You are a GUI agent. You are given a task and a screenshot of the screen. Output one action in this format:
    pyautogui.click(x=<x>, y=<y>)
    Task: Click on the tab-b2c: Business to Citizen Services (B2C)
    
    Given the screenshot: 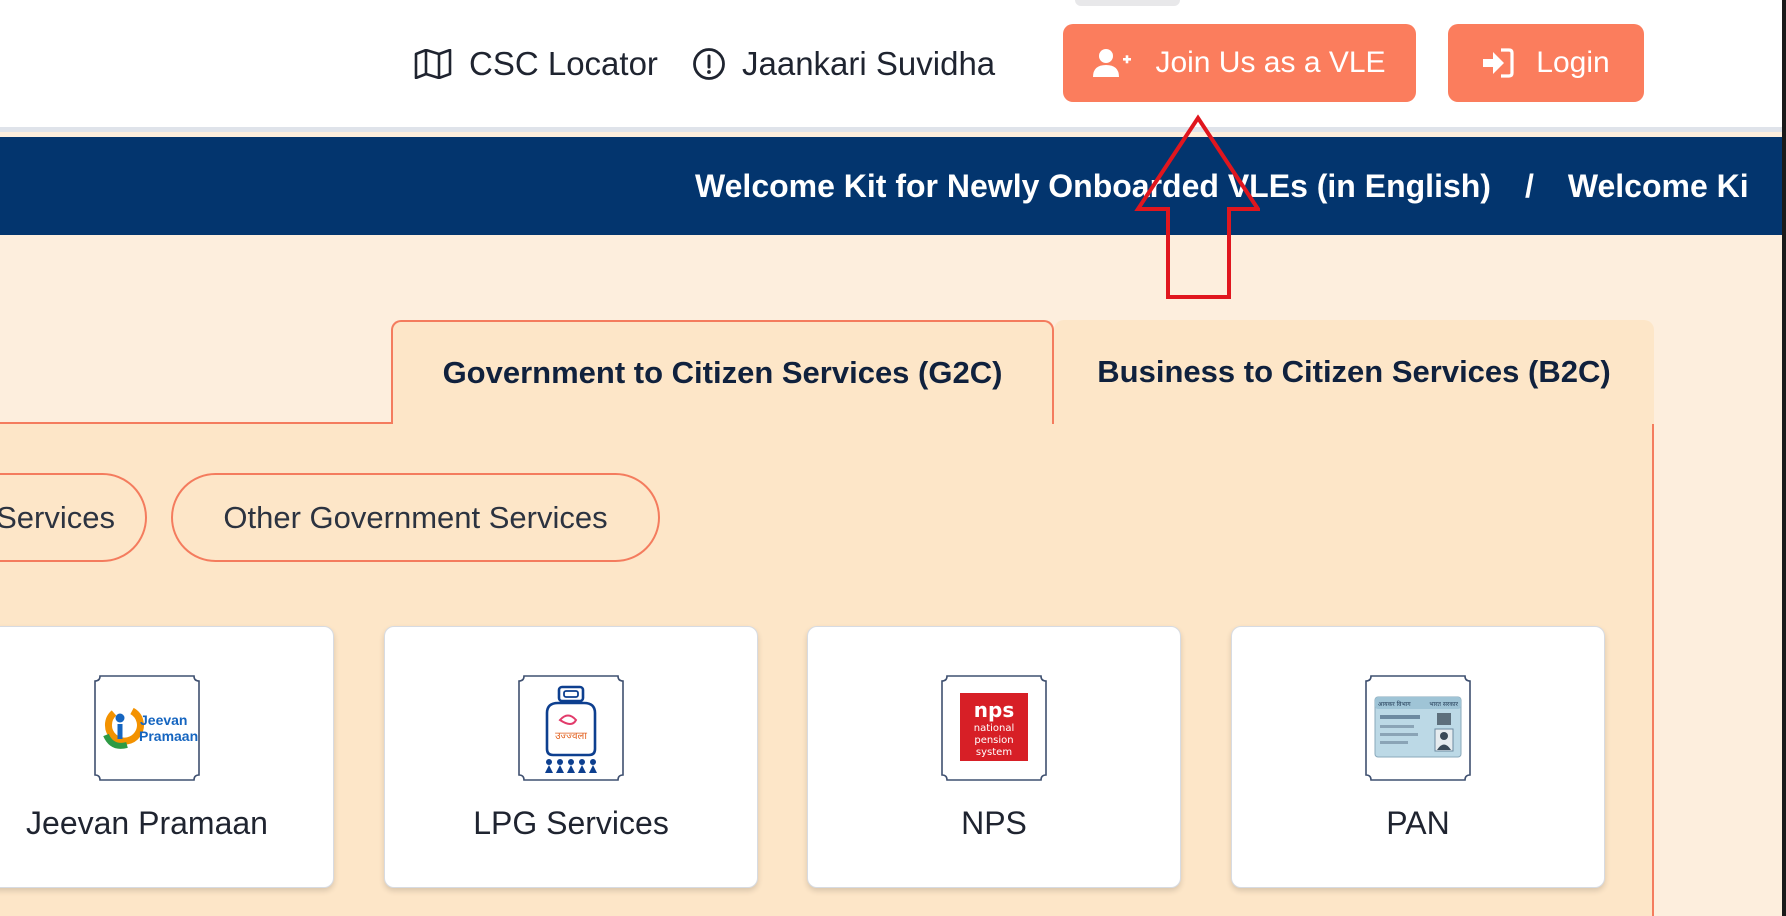 What is the action you would take?
    pyautogui.click(x=1354, y=372)
    